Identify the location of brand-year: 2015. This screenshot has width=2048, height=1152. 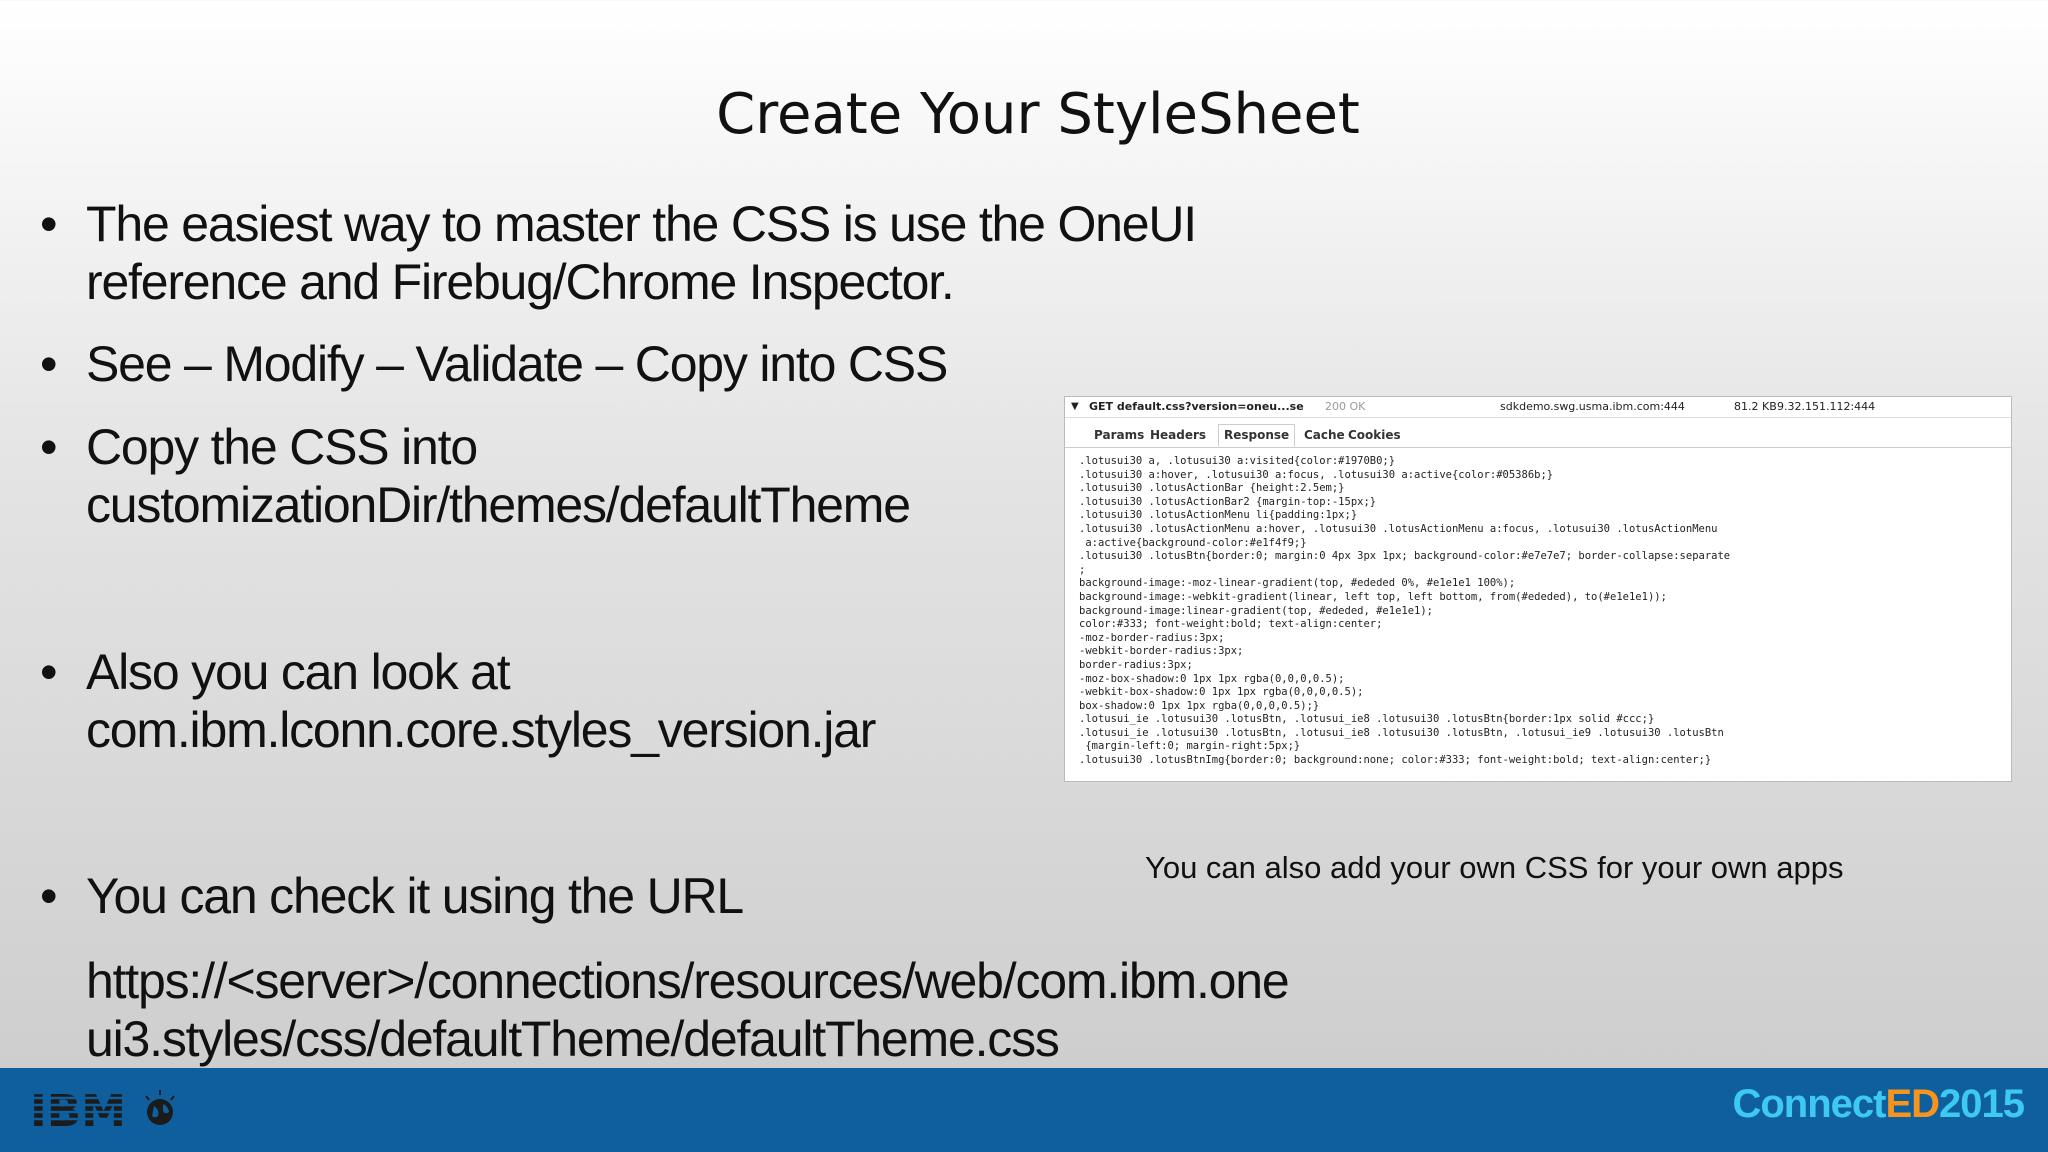
(1982, 1104).